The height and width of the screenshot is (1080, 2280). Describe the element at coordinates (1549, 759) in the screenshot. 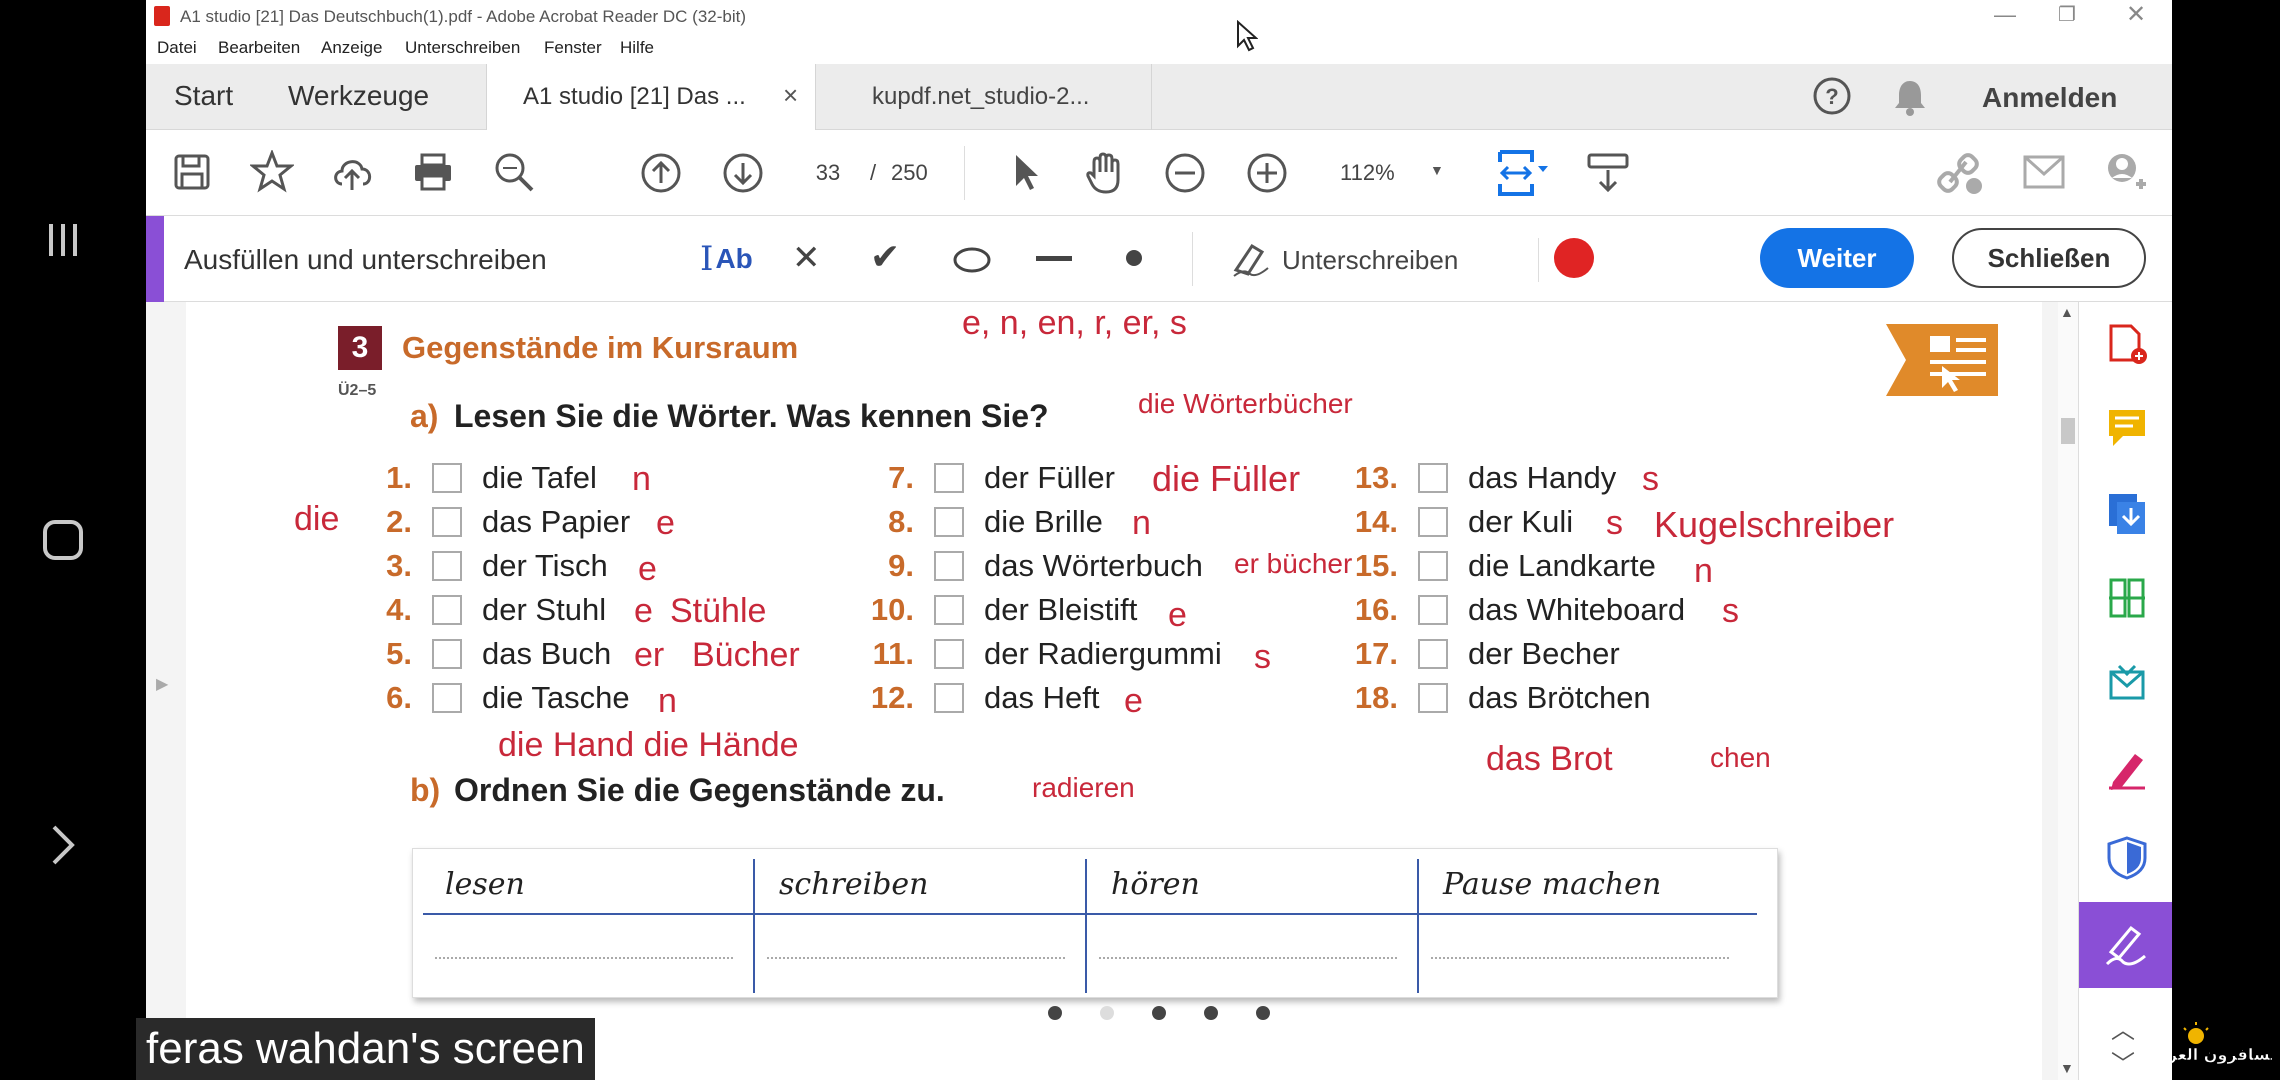

I see `annotation-text: das Brot` at that location.